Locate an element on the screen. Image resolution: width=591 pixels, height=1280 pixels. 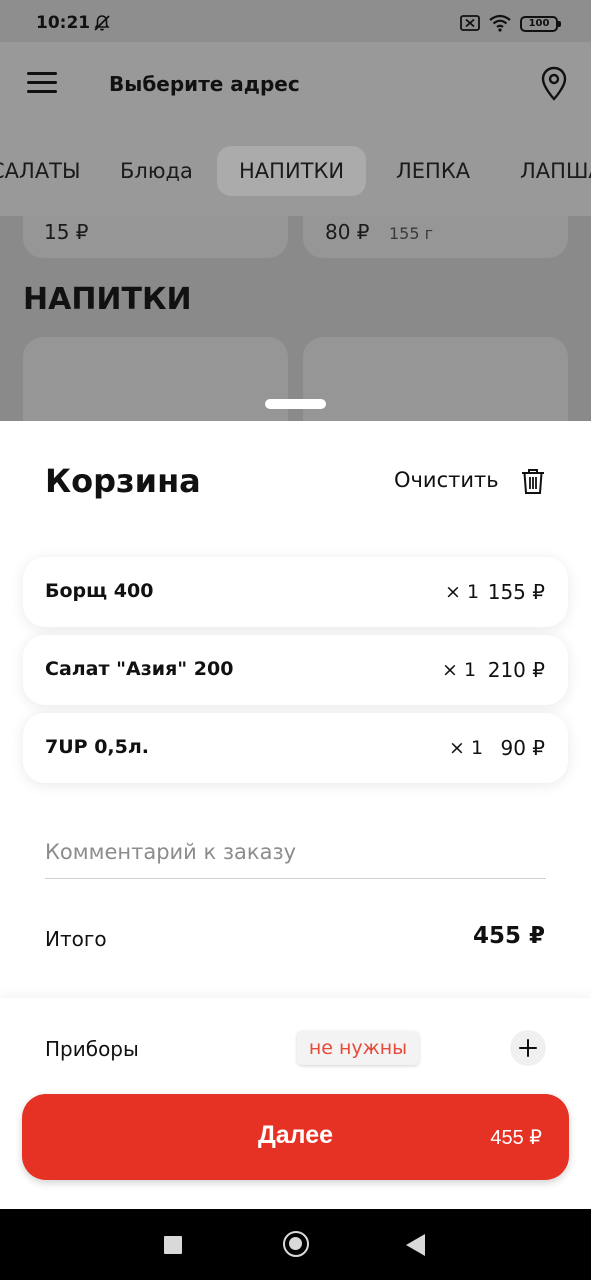
product-weight: 155 г is located at coordinates (411, 233).